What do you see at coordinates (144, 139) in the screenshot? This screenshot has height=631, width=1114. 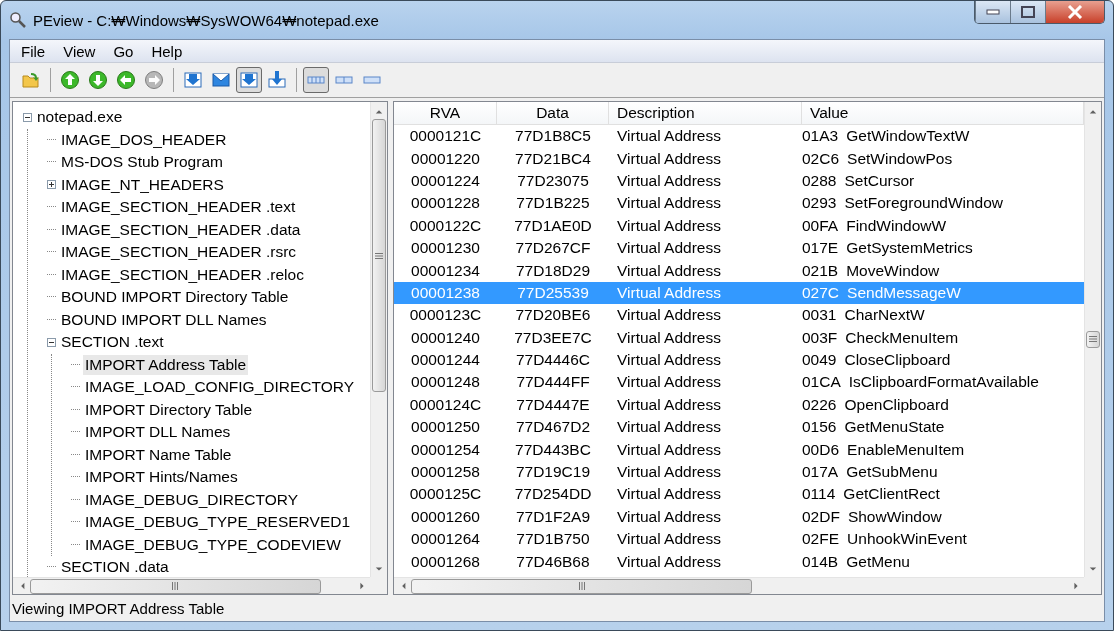 I see `tree-item: IMAGE_DOS_HEADER` at bounding box center [144, 139].